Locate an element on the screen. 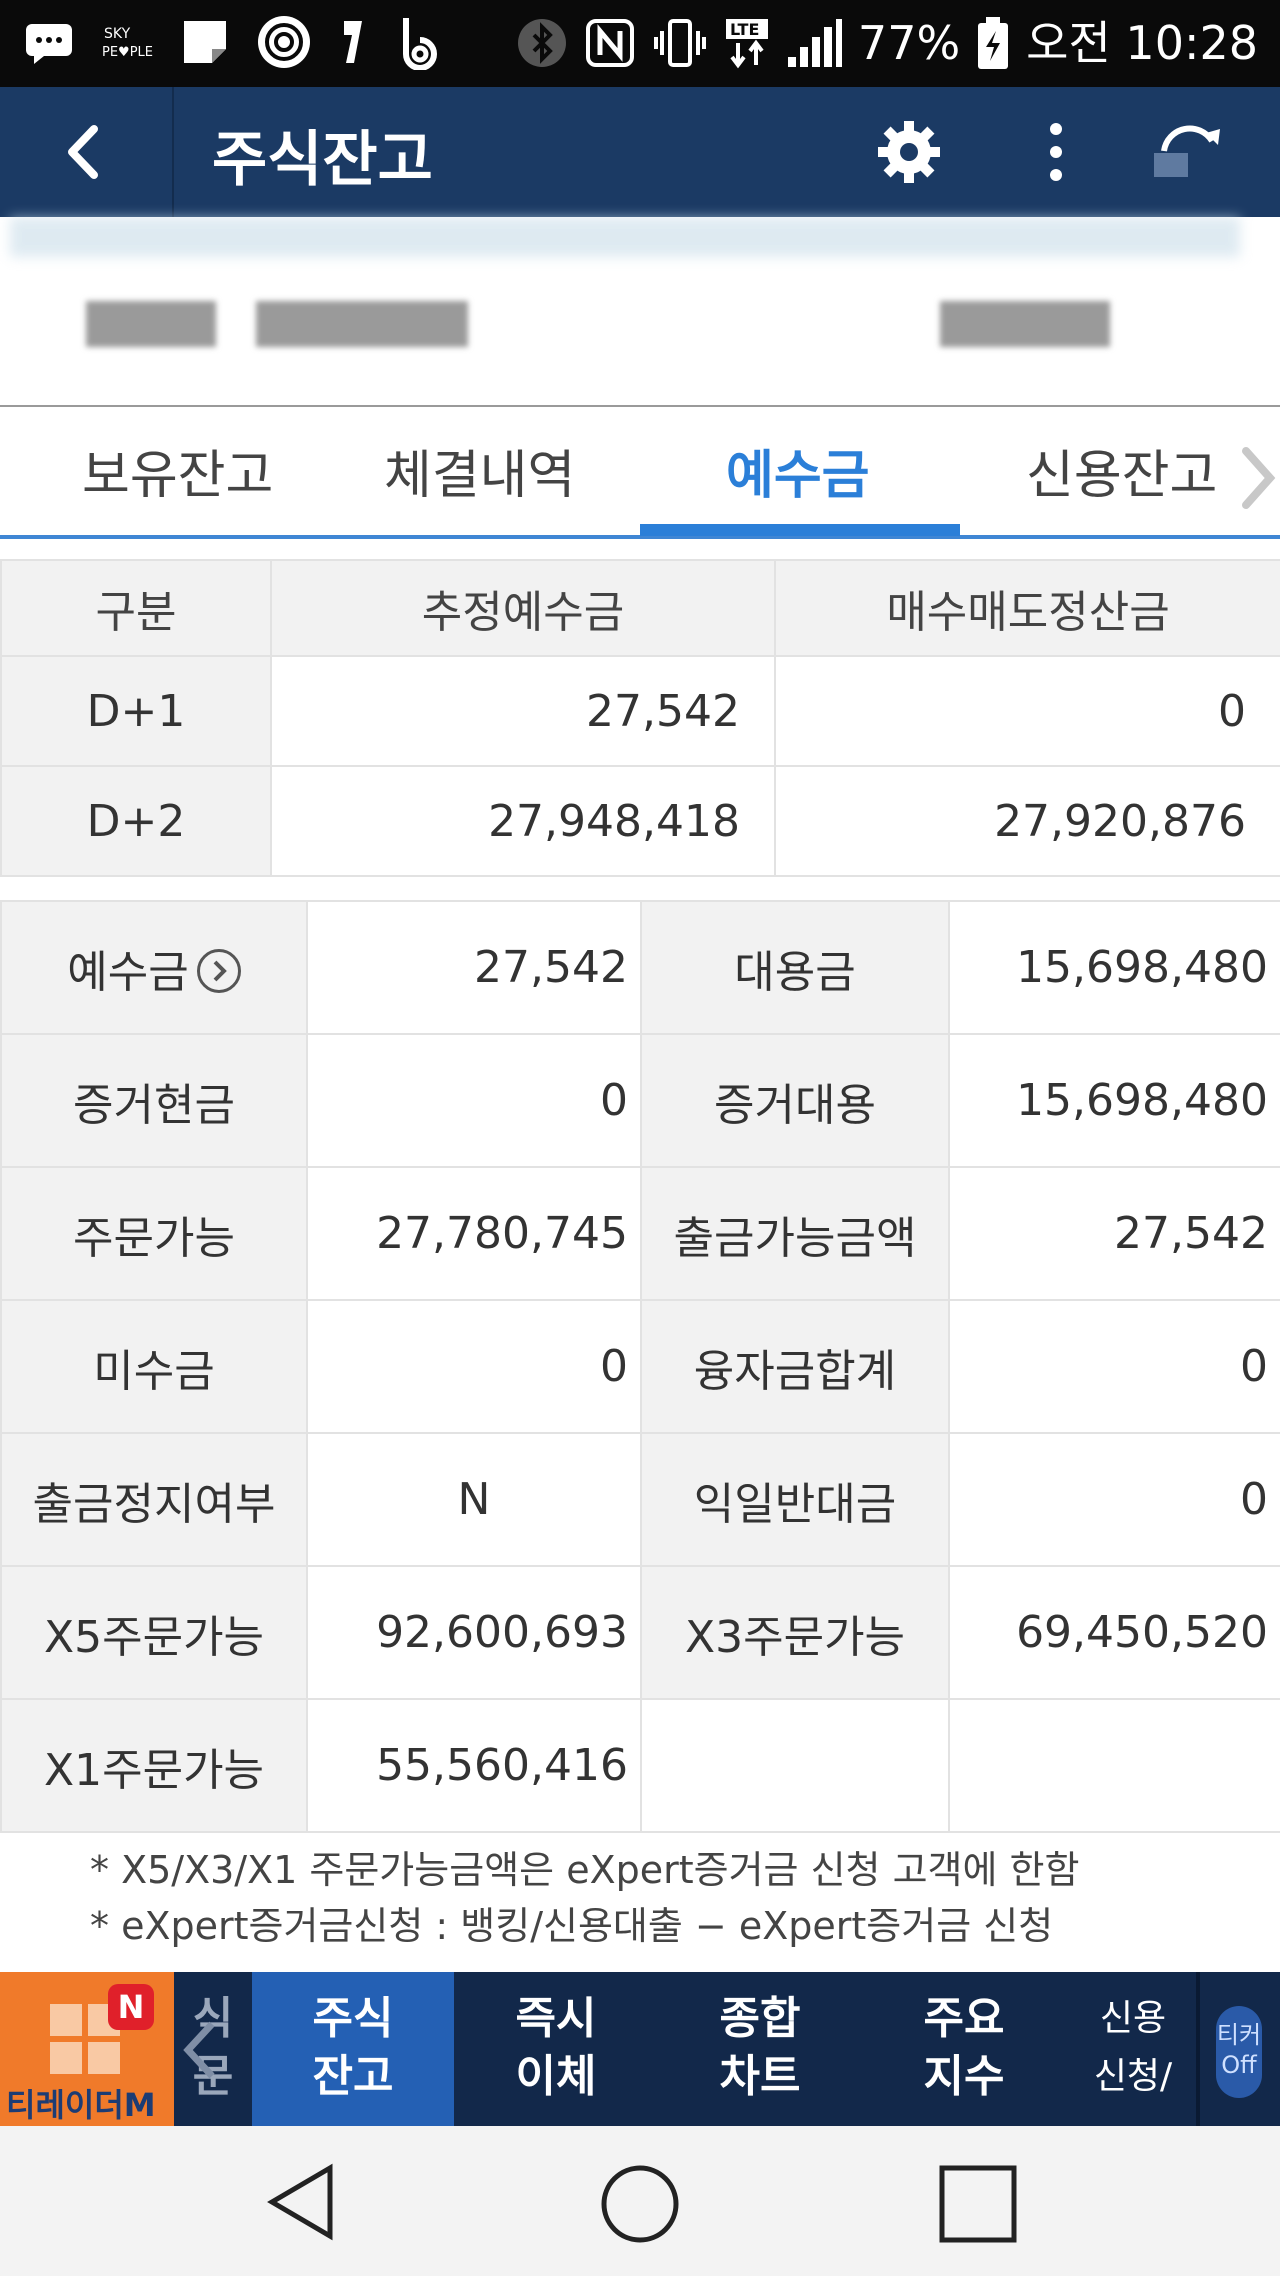 The image size is (1280, 2276). cell-label: 융자금합계 is located at coordinates (795, 1366).